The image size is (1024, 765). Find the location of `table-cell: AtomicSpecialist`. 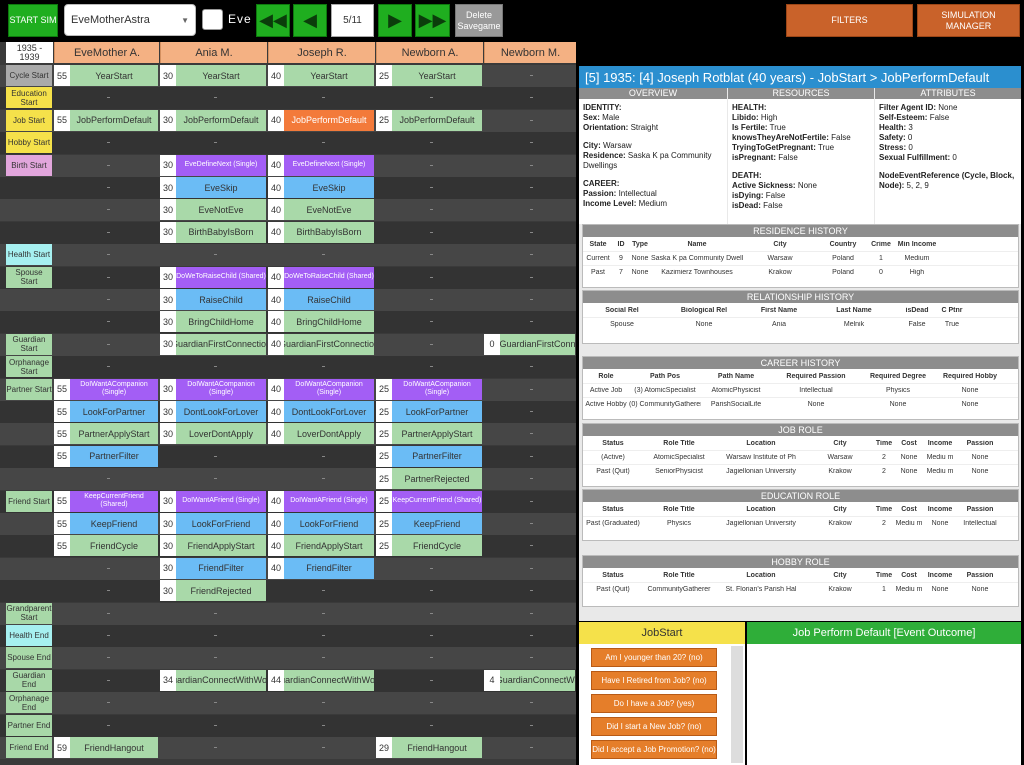

table-cell: AtomicSpecialist is located at coordinates (679, 457).